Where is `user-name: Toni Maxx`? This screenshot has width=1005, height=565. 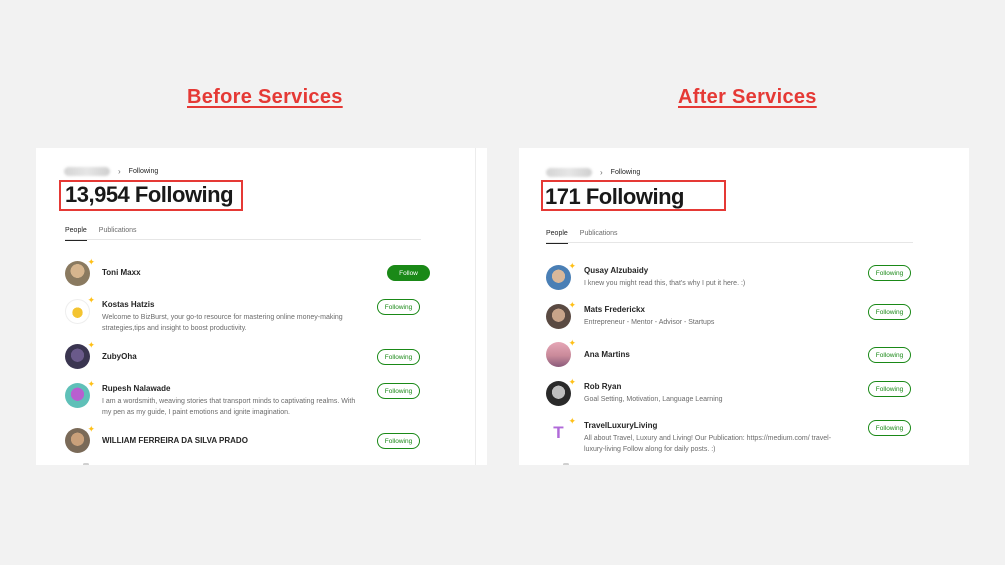
user-name: Toni Maxx is located at coordinates (121, 272).